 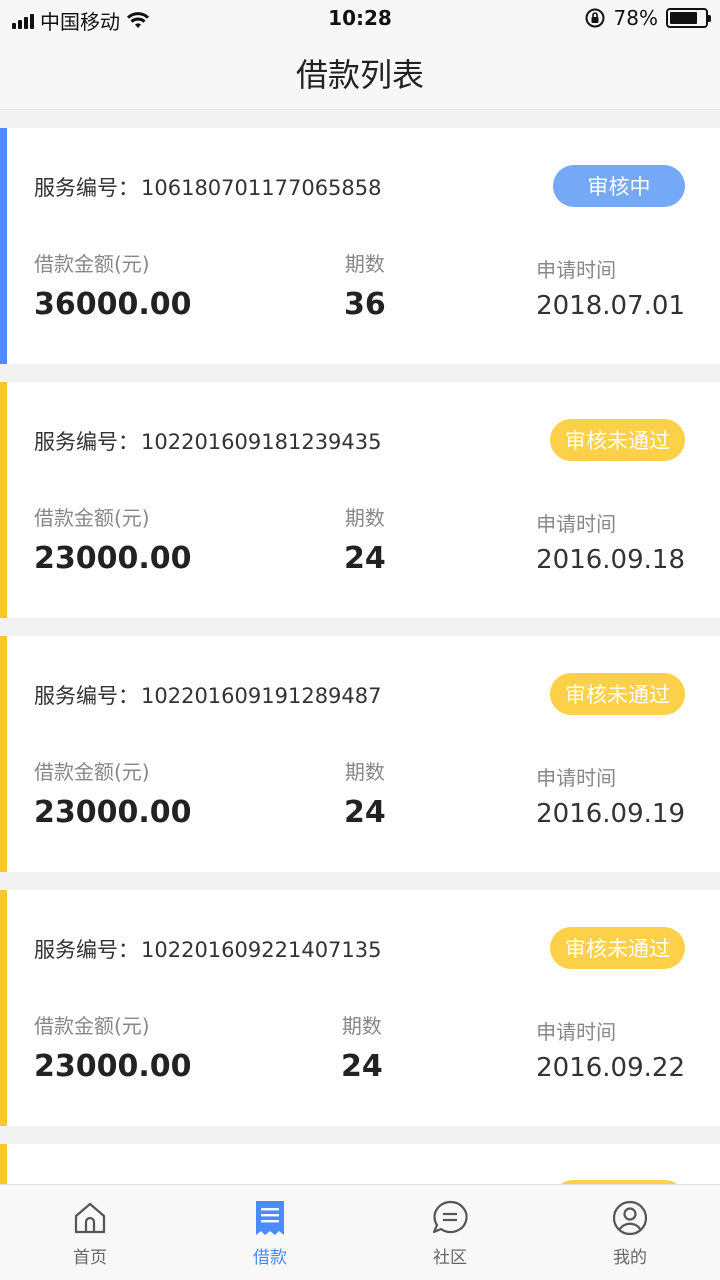 I want to click on user-profile-icon, so click(x=630, y=1218).